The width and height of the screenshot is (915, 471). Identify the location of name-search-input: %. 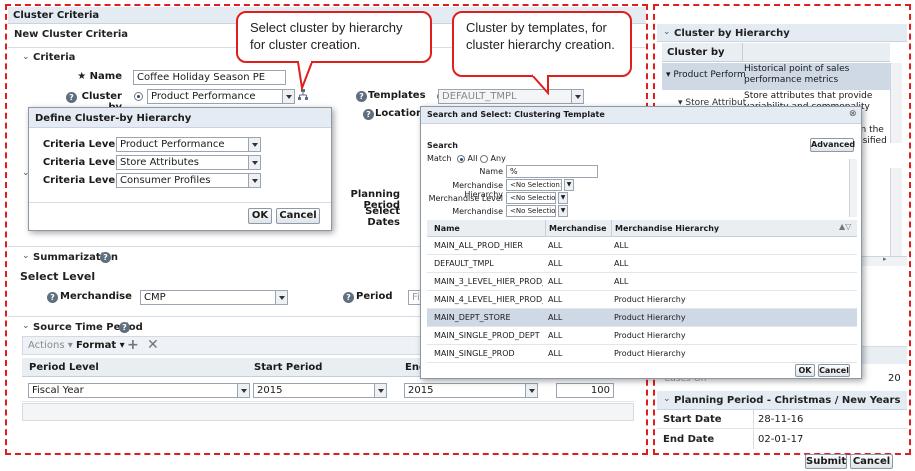
(552, 171).